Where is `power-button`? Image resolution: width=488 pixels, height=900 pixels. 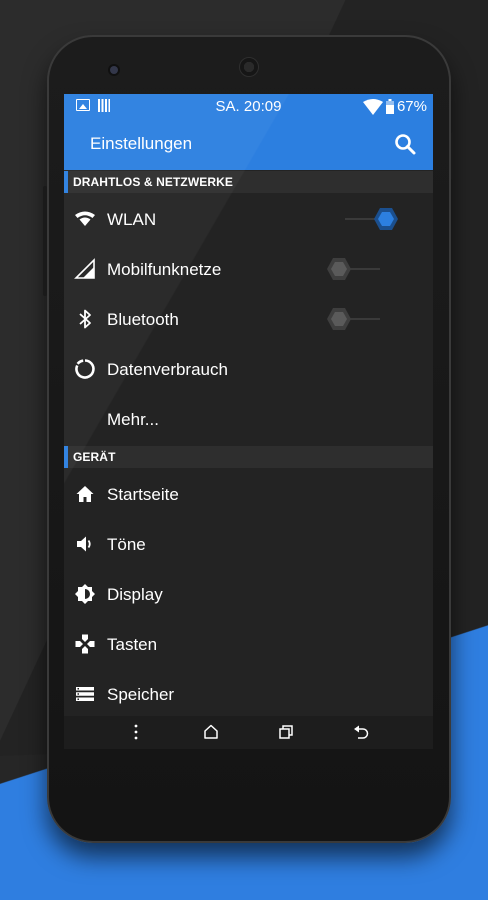 power-button is located at coordinates (45, 241).